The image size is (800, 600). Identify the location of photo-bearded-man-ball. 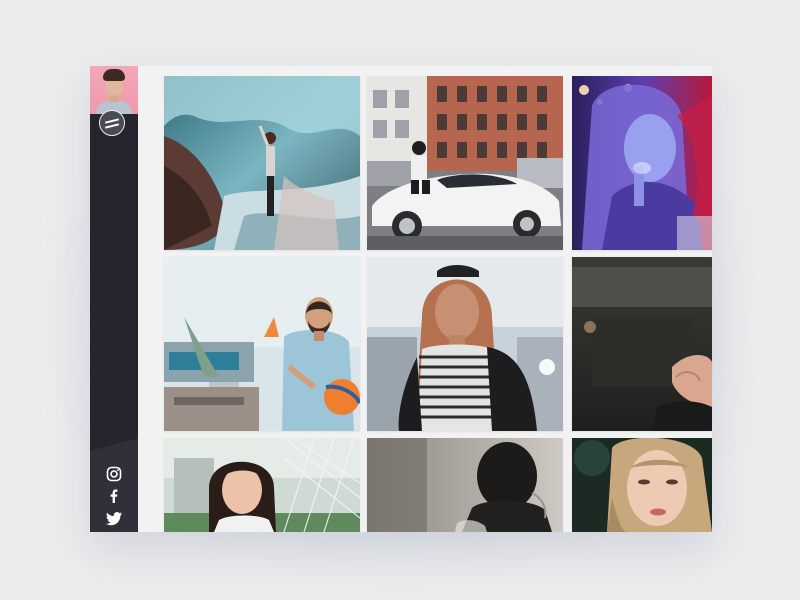
(262, 344).